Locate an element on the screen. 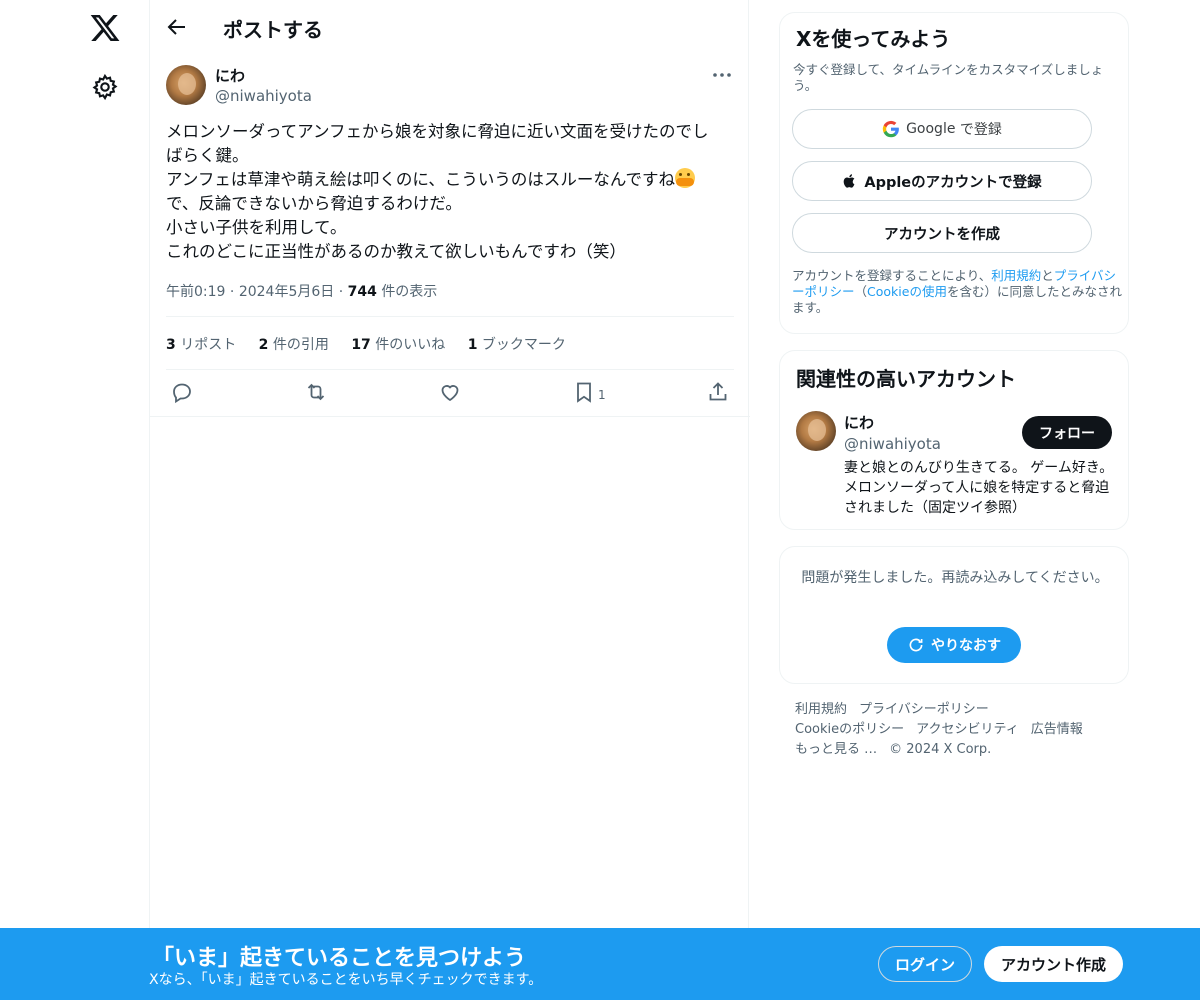  footer-row: Cookieのポリシー アクセシビリティ 広告情報 is located at coordinates (960, 730).